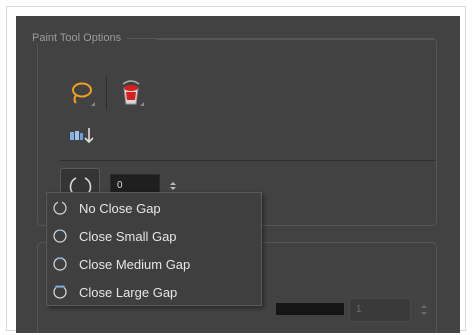 The width and height of the screenshot is (476, 335). I want to click on options-separator, so click(247, 160).